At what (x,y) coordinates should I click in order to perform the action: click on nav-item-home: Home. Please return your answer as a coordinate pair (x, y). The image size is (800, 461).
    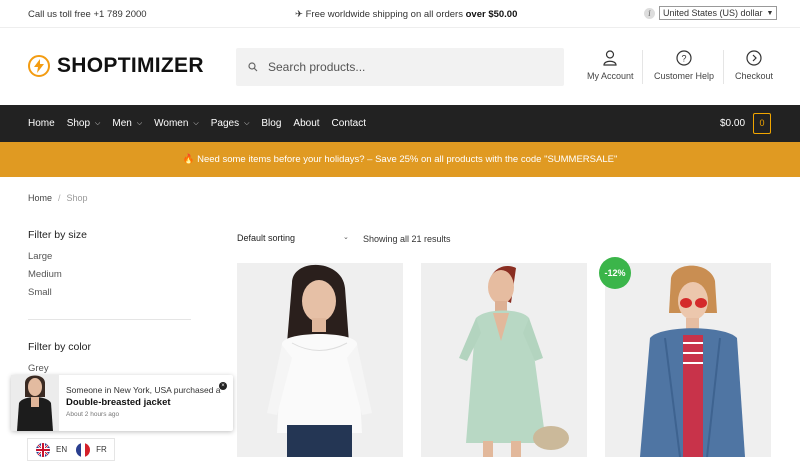
    Looking at the image, I should click on (41, 123).